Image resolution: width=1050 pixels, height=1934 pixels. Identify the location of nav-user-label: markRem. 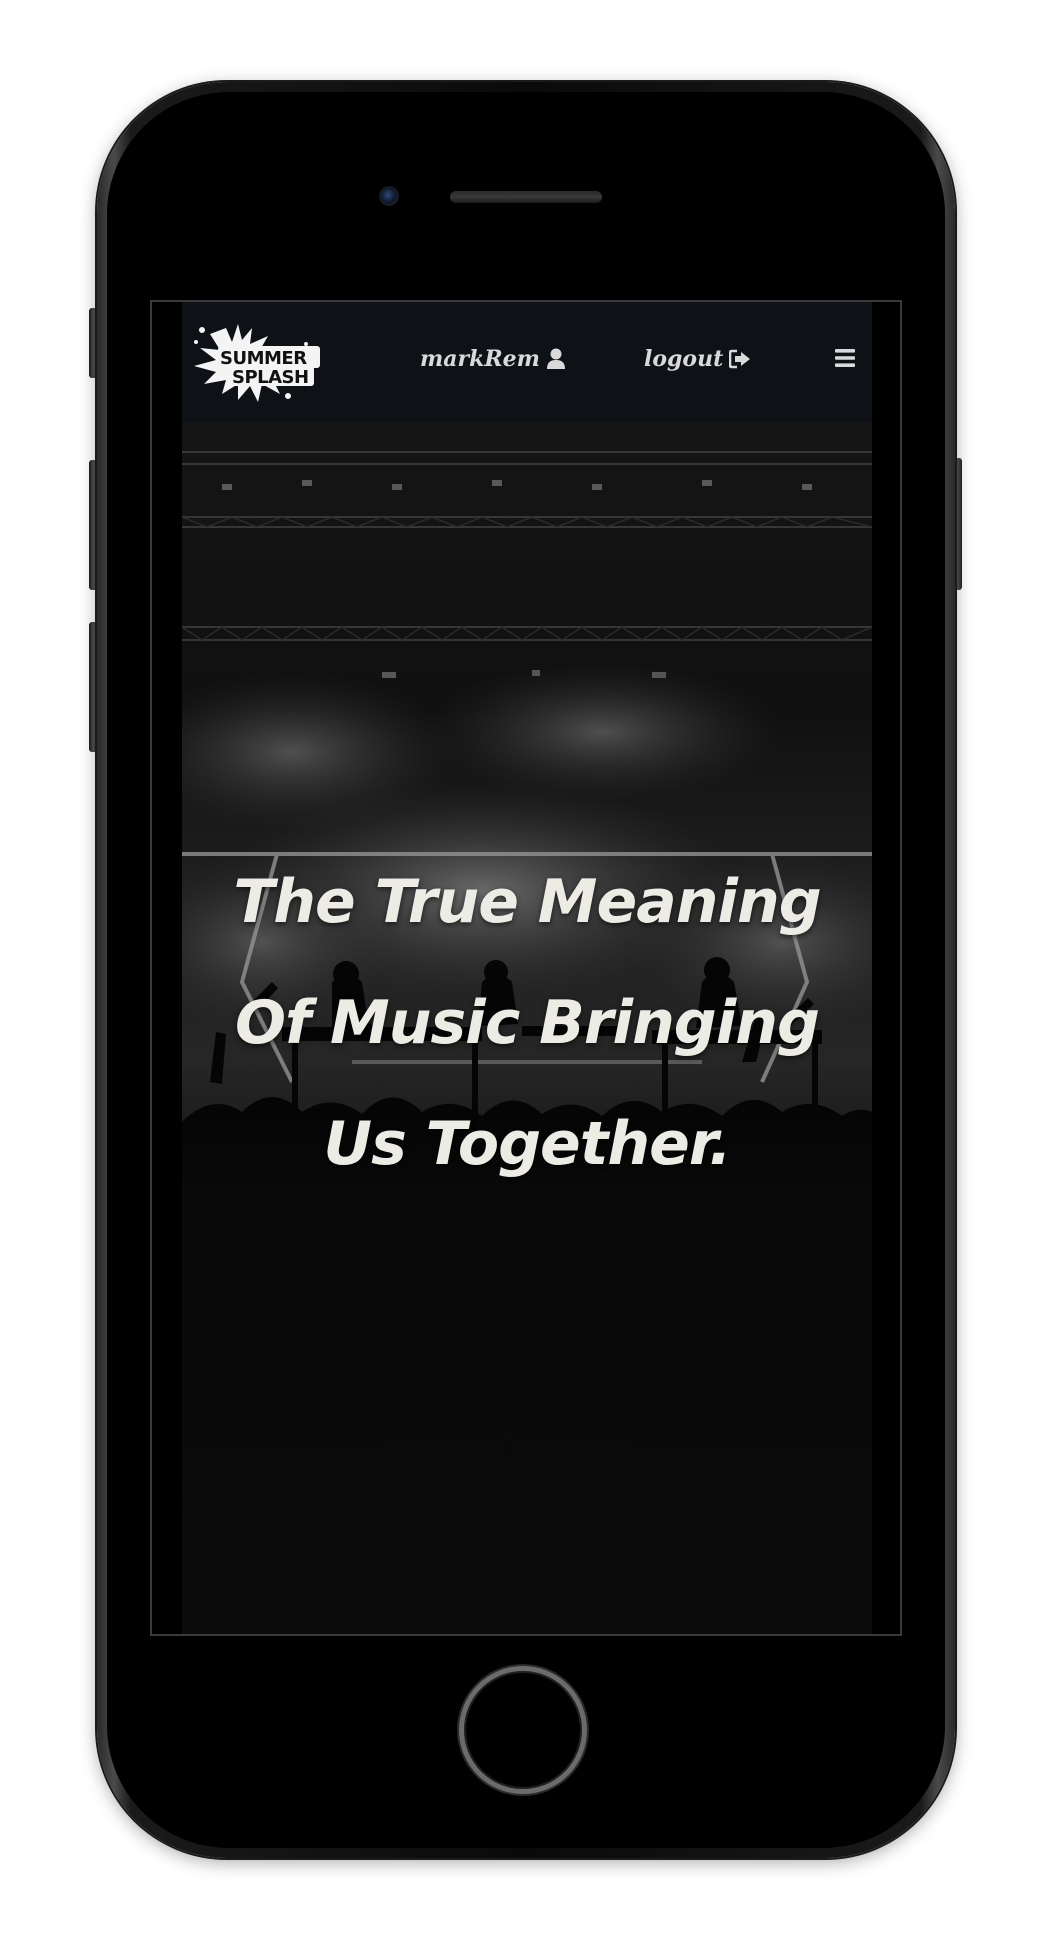
(480, 359).